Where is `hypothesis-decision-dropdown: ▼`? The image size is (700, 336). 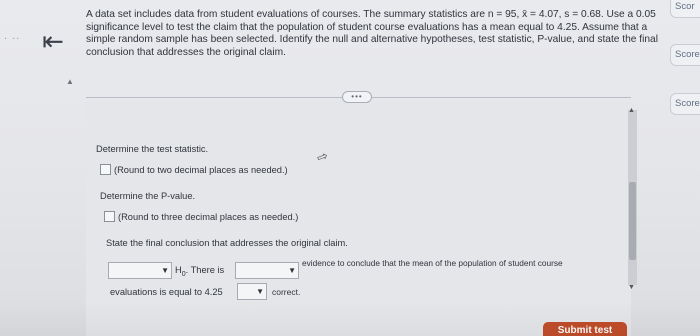 hypothesis-decision-dropdown: ▼ is located at coordinates (140, 270).